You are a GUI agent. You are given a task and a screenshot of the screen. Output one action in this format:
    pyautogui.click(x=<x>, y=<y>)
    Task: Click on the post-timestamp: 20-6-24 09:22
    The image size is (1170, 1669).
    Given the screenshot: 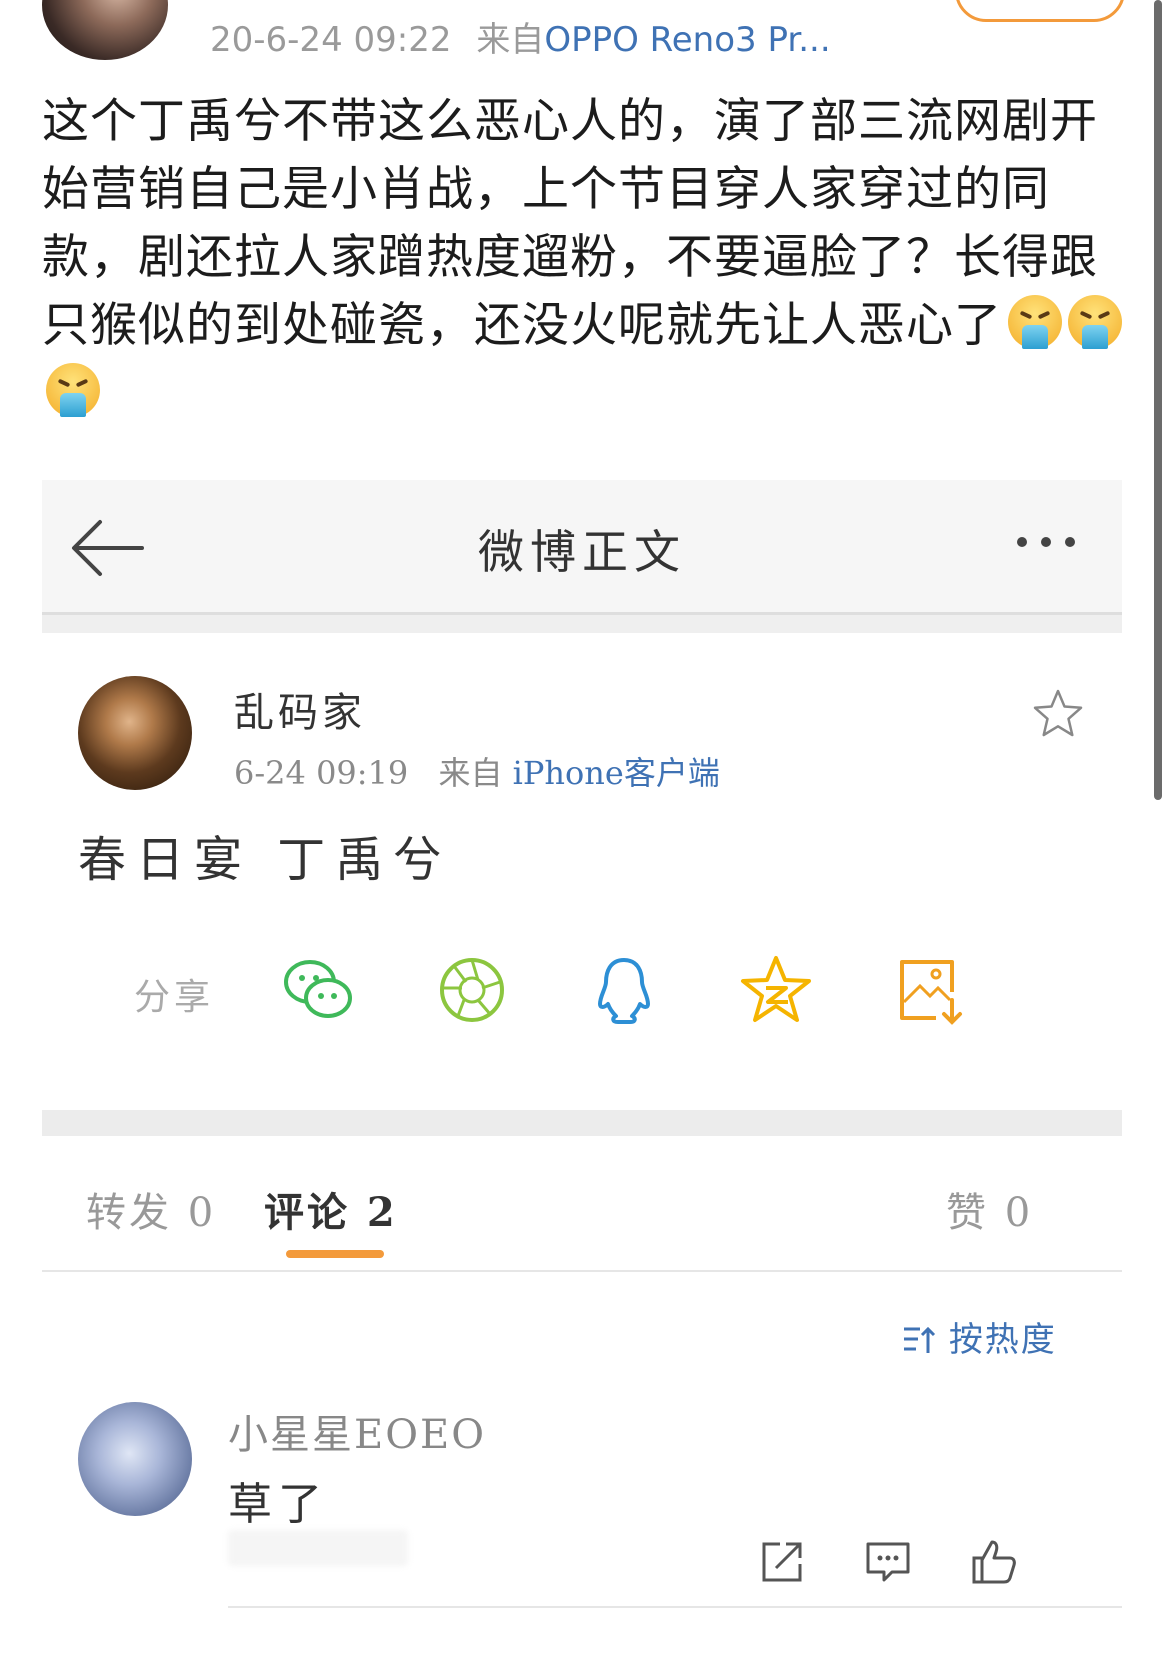 What is the action you would take?
    pyautogui.click(x=331, y=40)
    